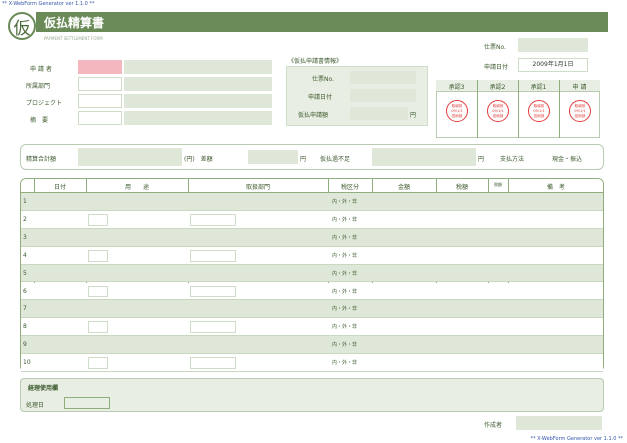 The height and width of the screenshot is (443, 627). I want to click on approval-col-applicant: 申 請, so click(579, 87).